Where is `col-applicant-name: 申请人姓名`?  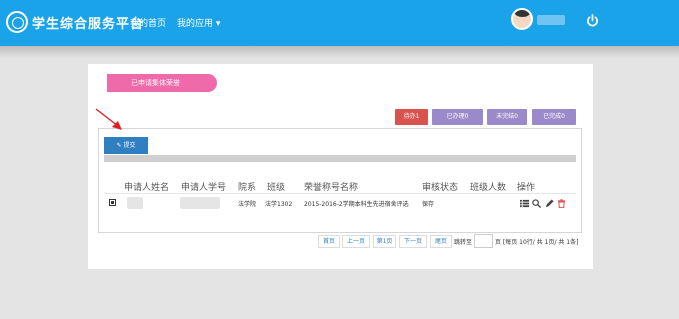 col-applicant-name: 申请人姓名 is located at coordinates (147, 188).